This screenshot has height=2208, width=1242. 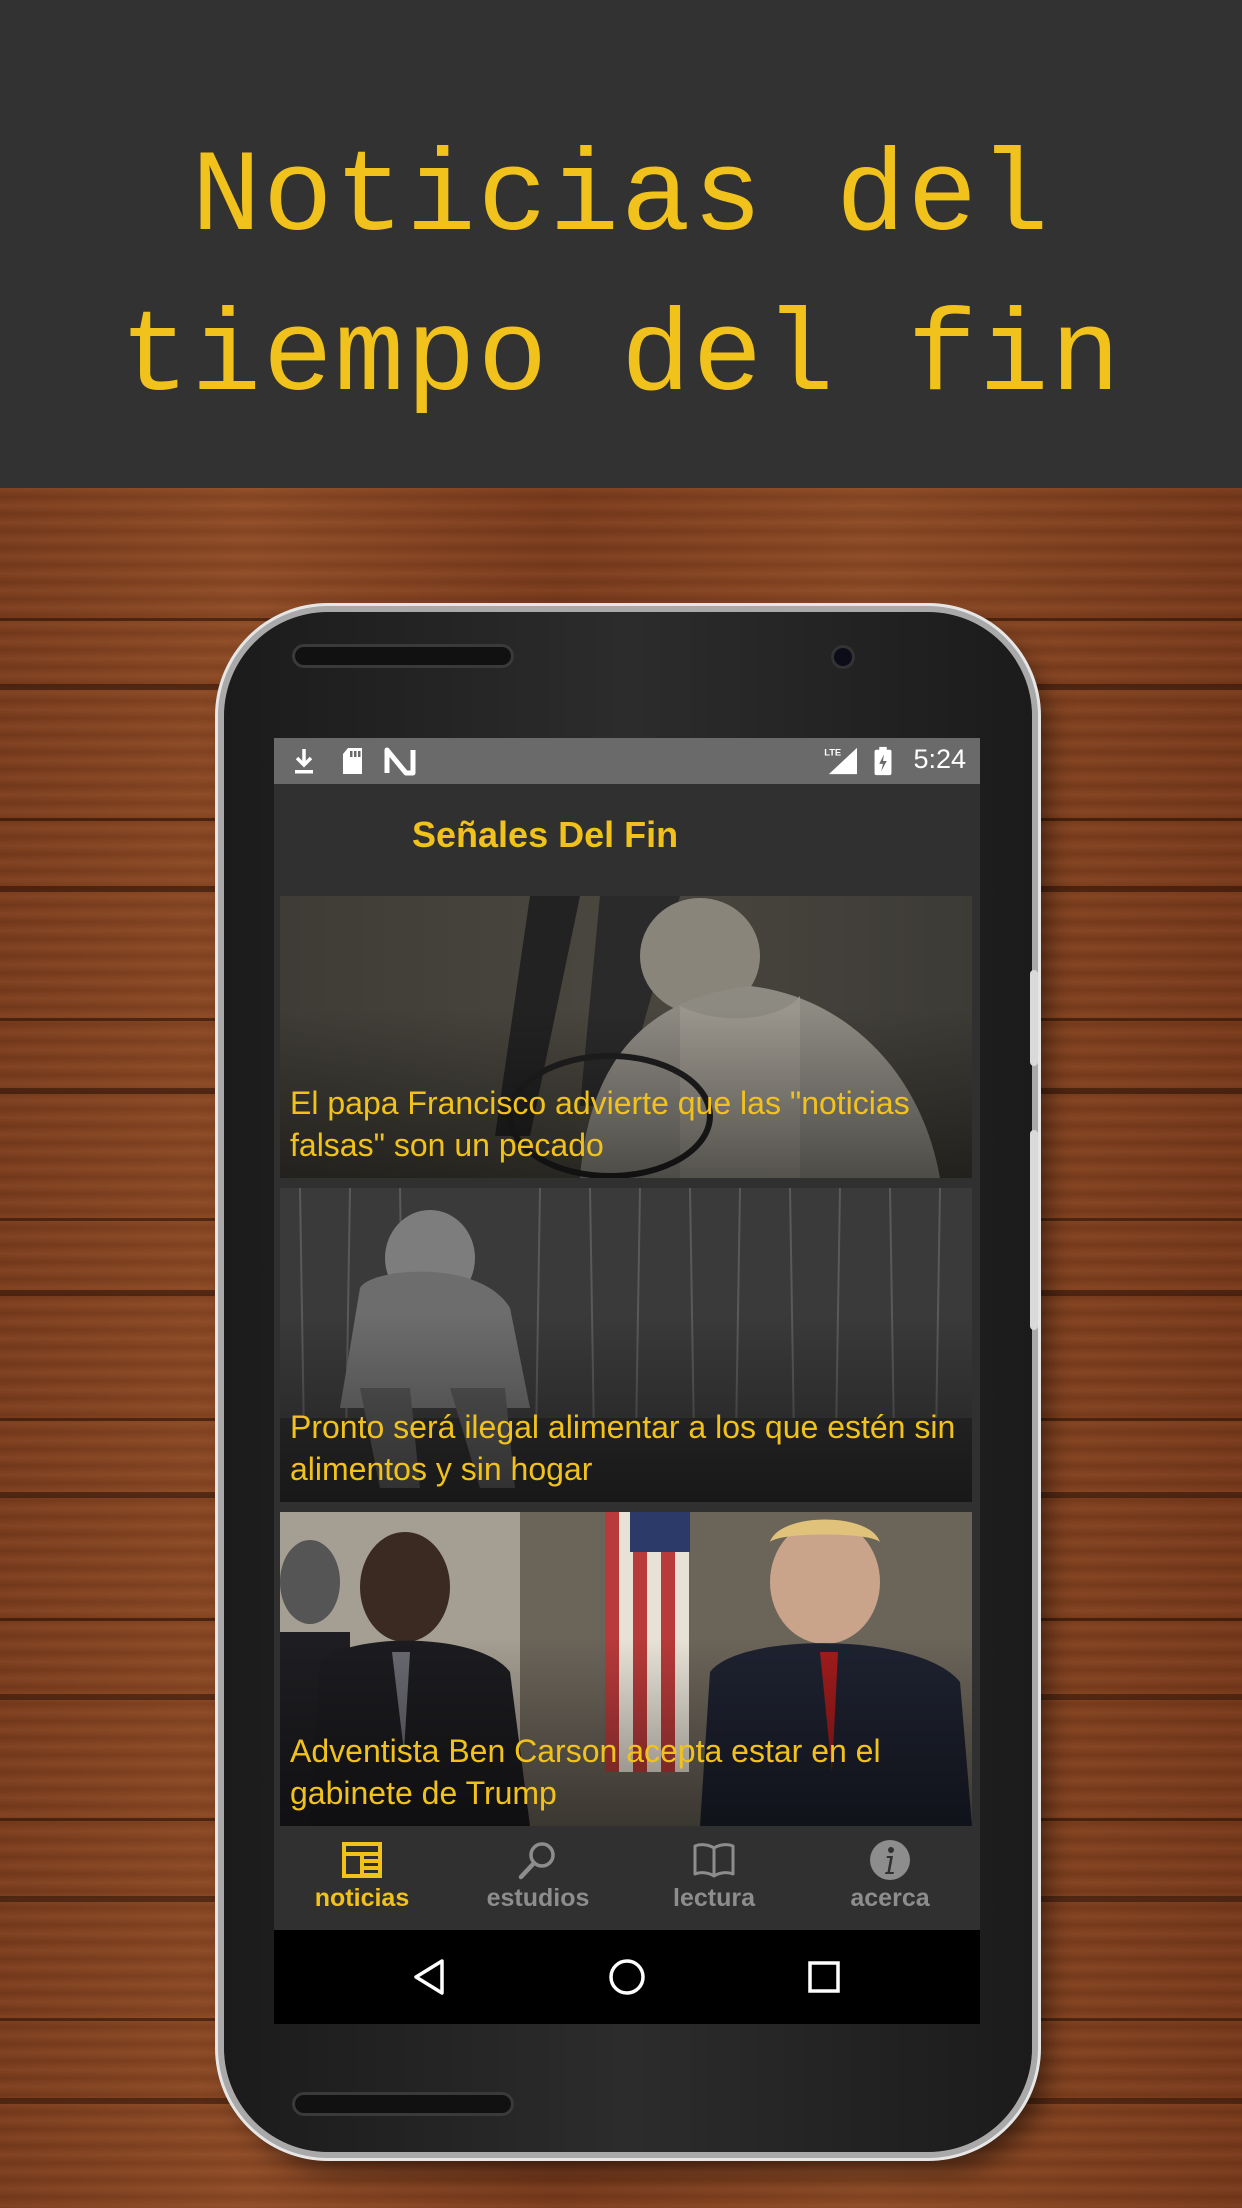 I want to click on nav-item-lectura: lectura, so click(x=714, y=1878).